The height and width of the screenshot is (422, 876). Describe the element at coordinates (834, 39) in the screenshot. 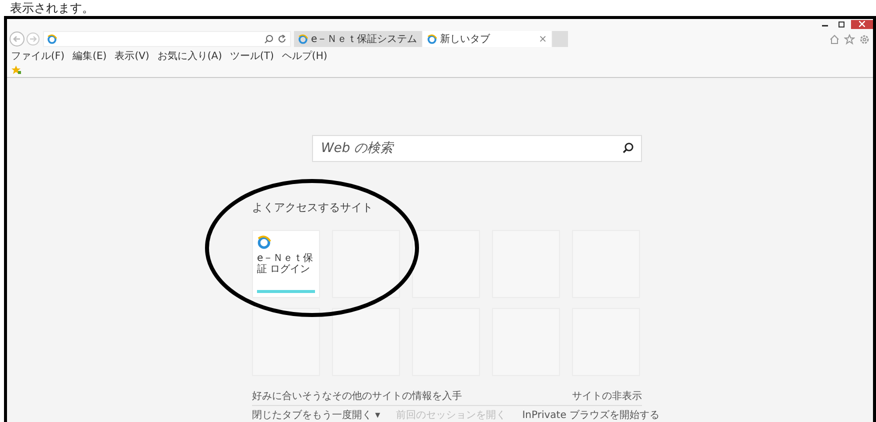

I see `home-icon` at that location.